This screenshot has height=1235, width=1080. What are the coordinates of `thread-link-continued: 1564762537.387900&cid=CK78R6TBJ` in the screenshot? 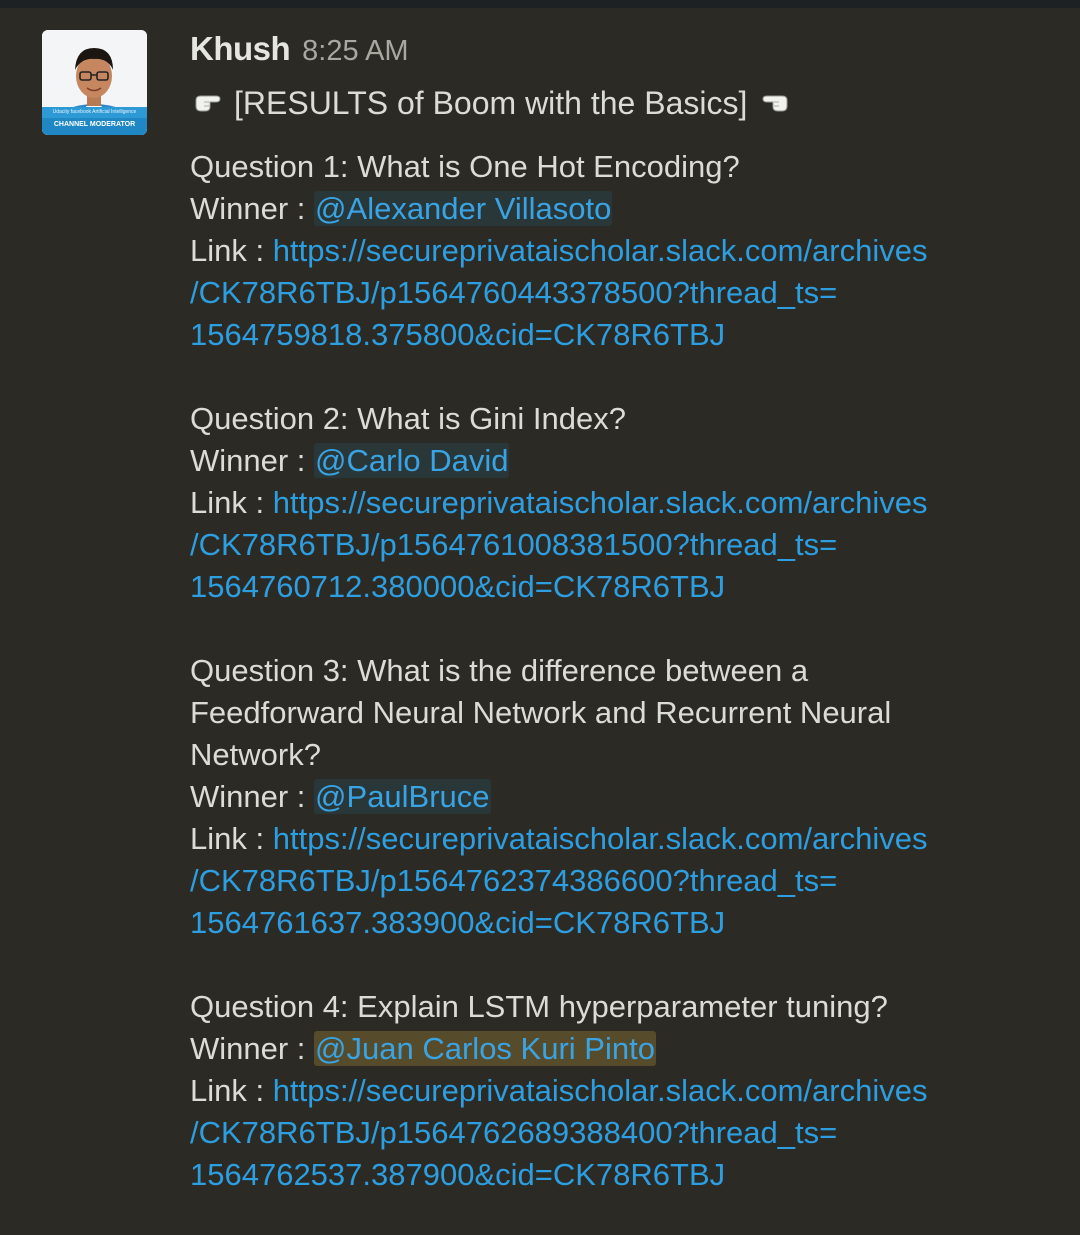 It's located at (620, 1175).